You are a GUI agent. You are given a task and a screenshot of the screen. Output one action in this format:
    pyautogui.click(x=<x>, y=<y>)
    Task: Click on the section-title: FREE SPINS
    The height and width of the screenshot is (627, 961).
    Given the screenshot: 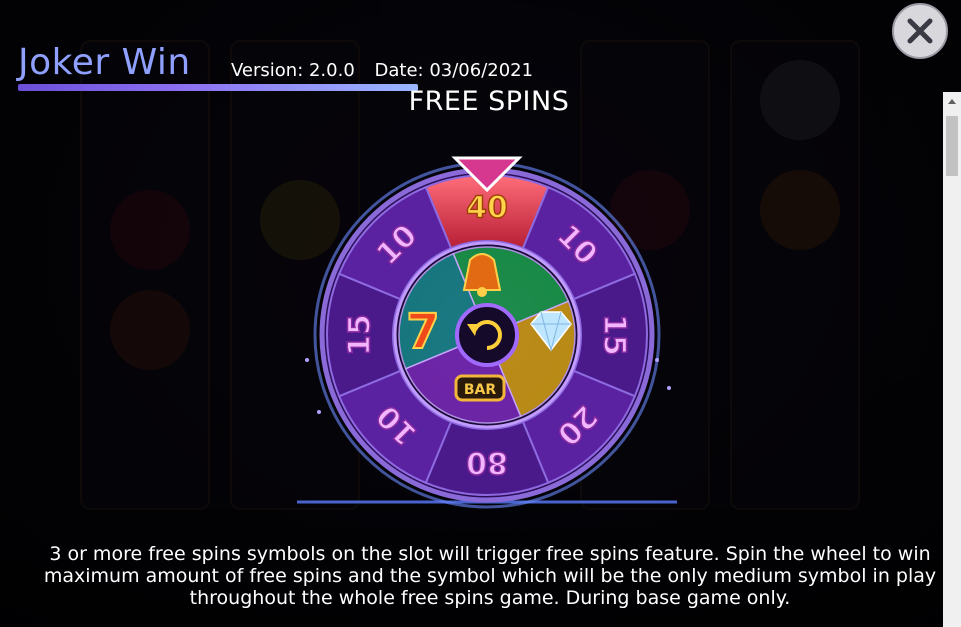 What is the action you would take?
    pyautogui.click(x=489, y=101)
    